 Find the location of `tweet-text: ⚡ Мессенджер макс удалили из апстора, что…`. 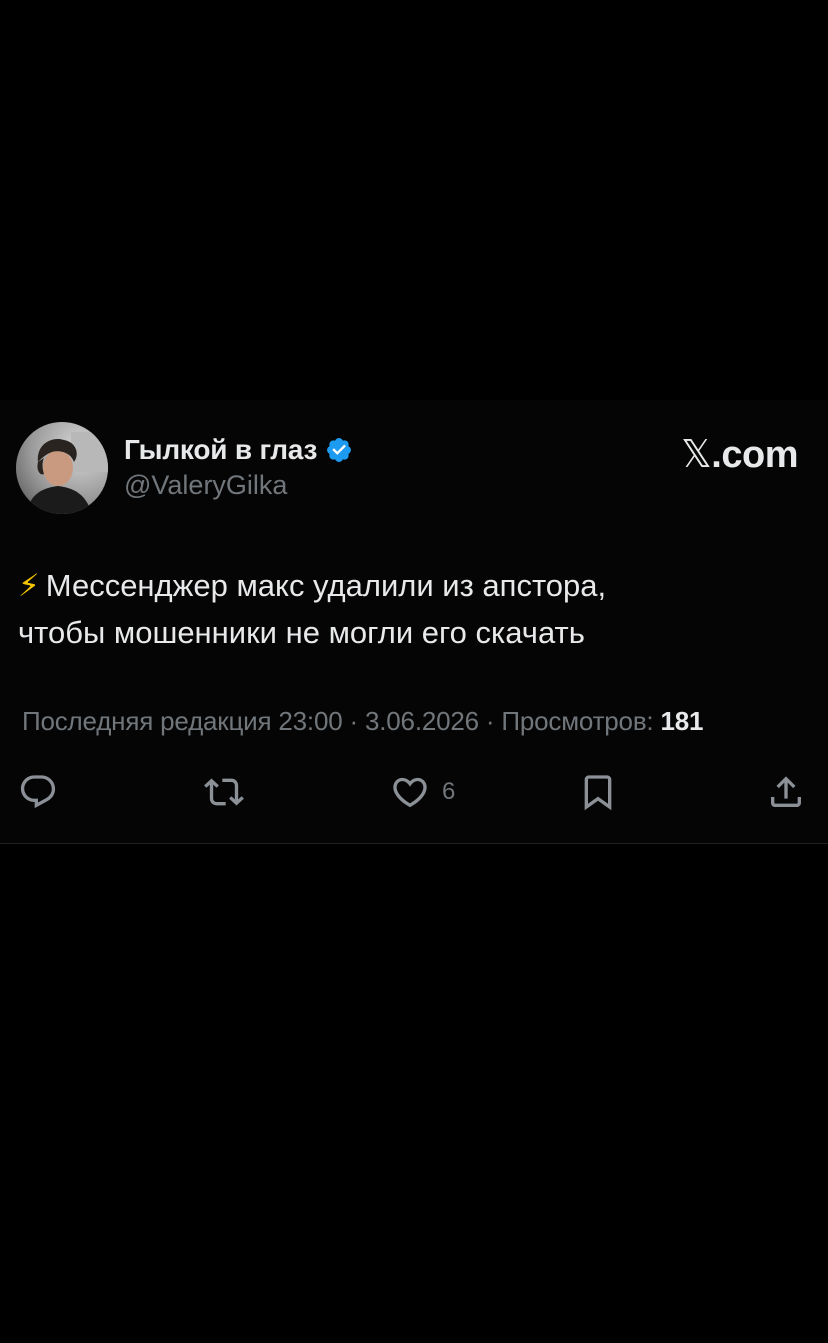

tweet-text: ⚡ Мессенджер макс удалили из апстора, что… is located at coordinates (413, 609).